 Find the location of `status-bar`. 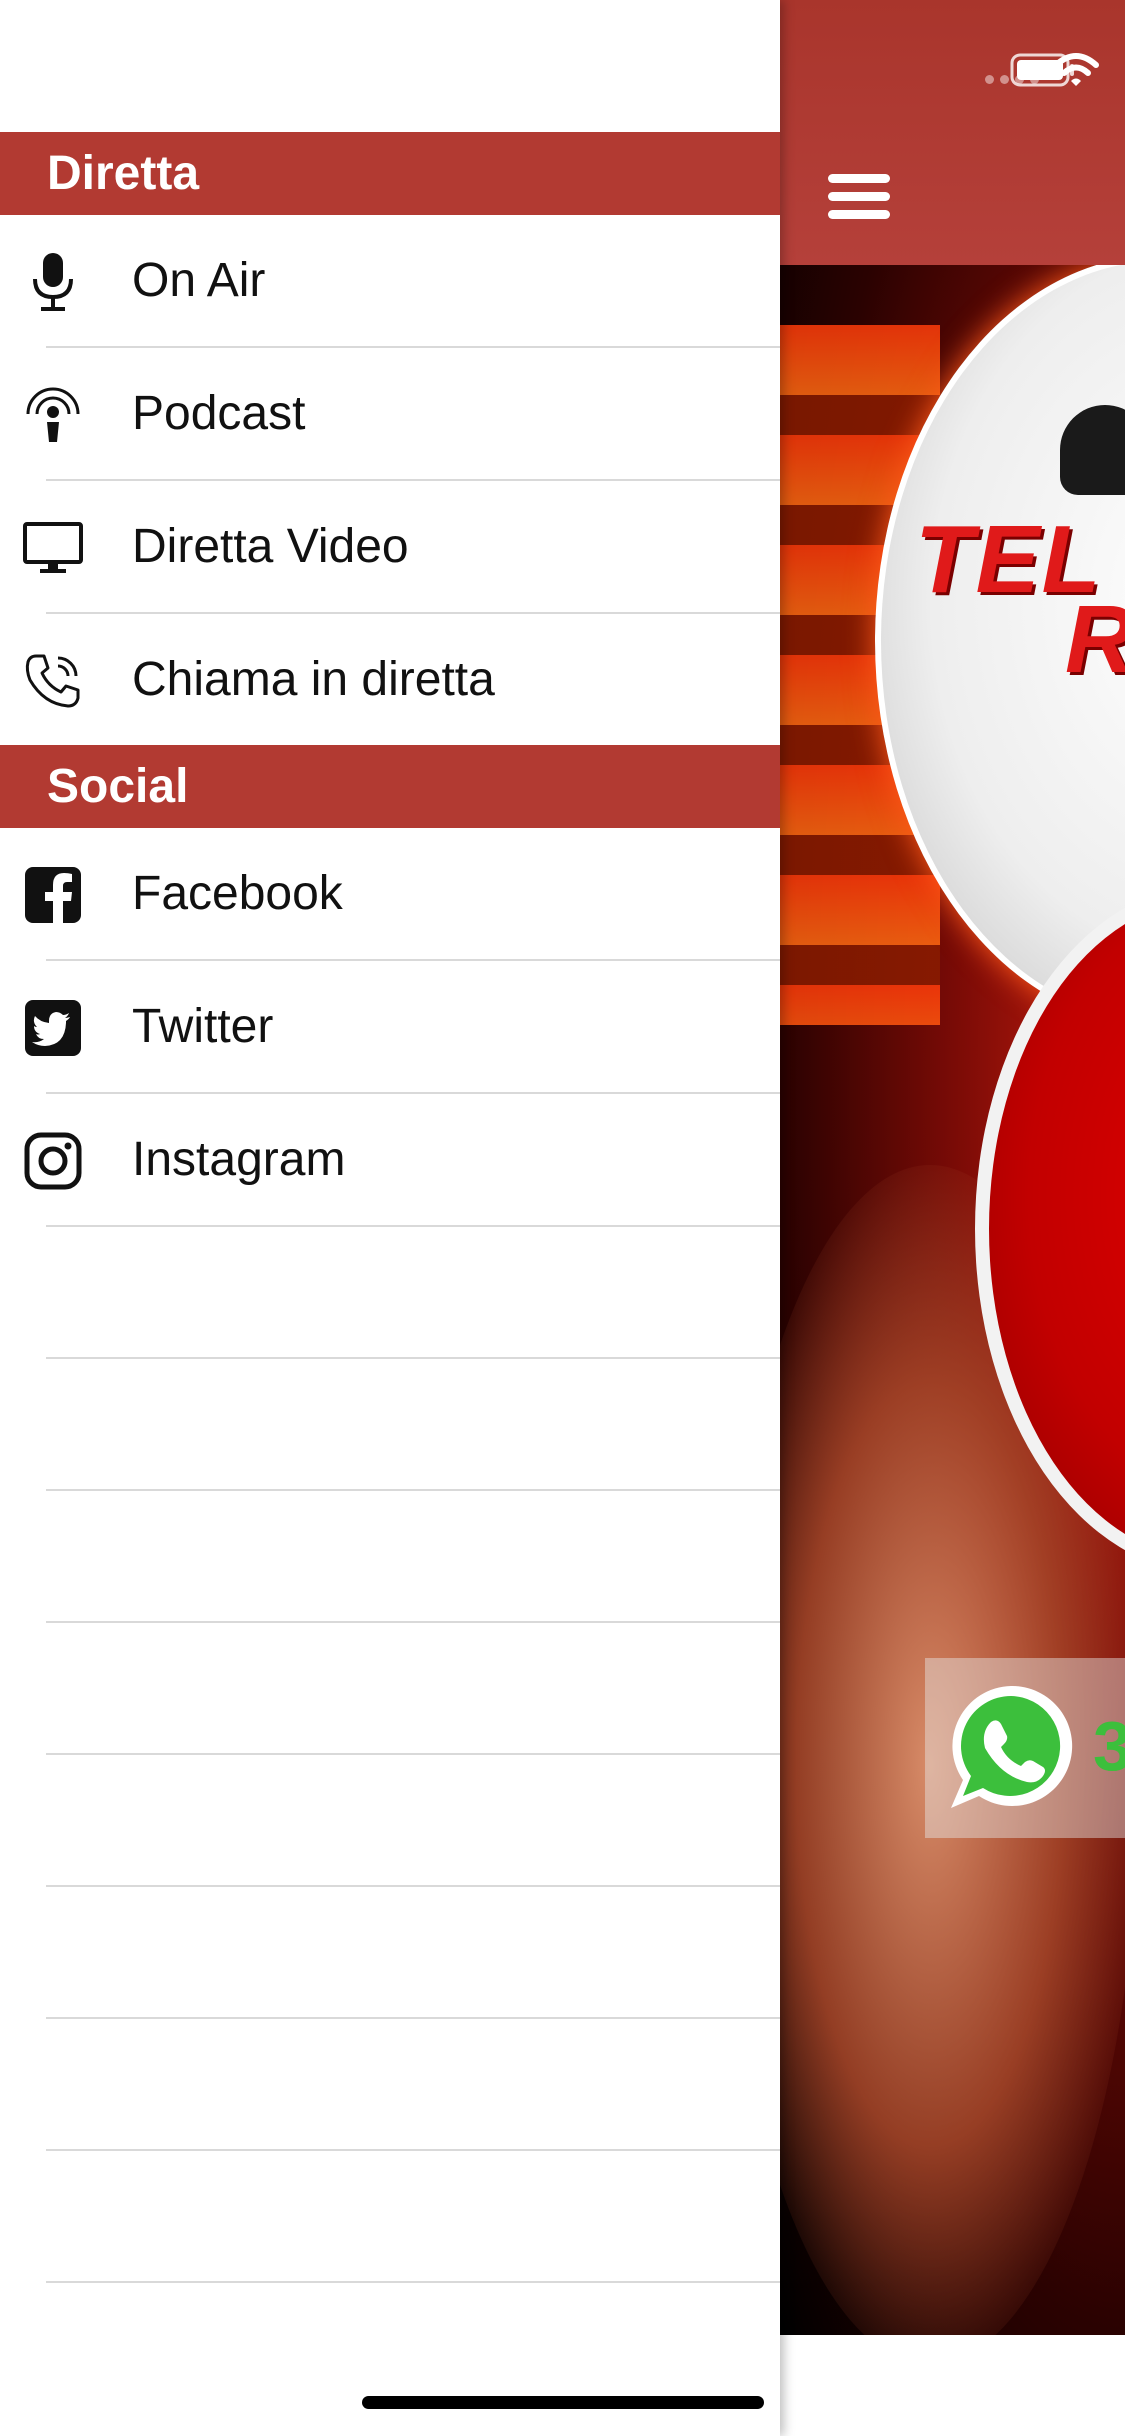

status-bar is located at coordinates (1005, 70).